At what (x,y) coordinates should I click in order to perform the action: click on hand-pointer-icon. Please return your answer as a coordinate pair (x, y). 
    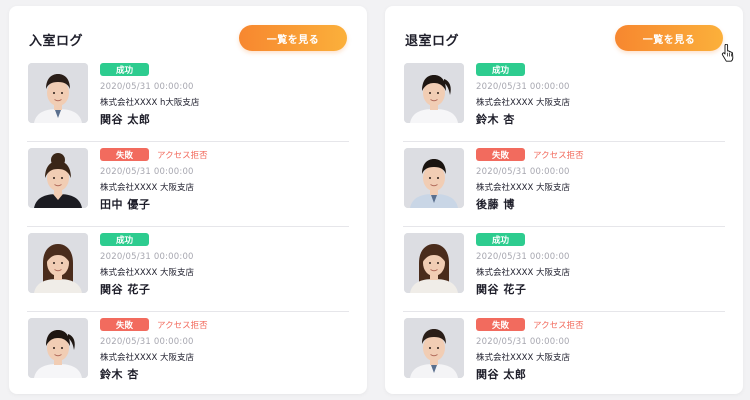
    Looking at the image, I should click on (727, 53).